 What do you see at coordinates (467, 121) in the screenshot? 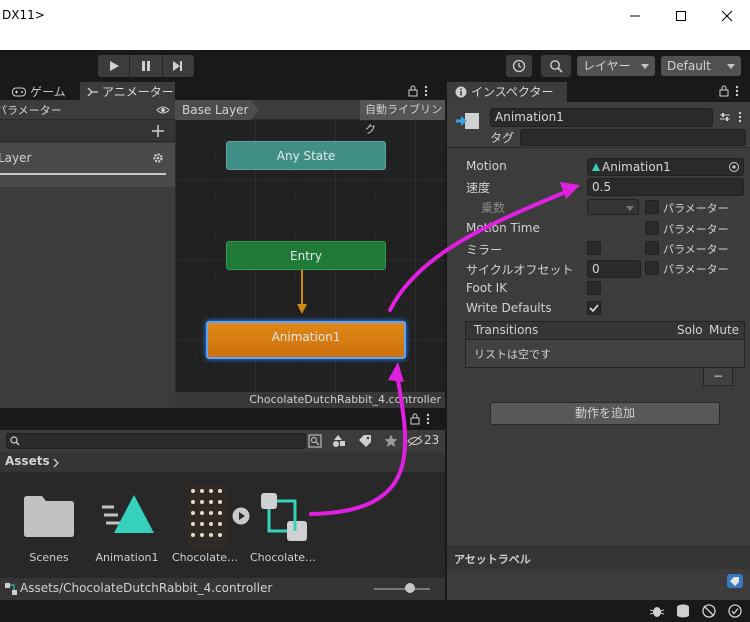
I see `animator-state-icon` at bounding box center [467, 121].